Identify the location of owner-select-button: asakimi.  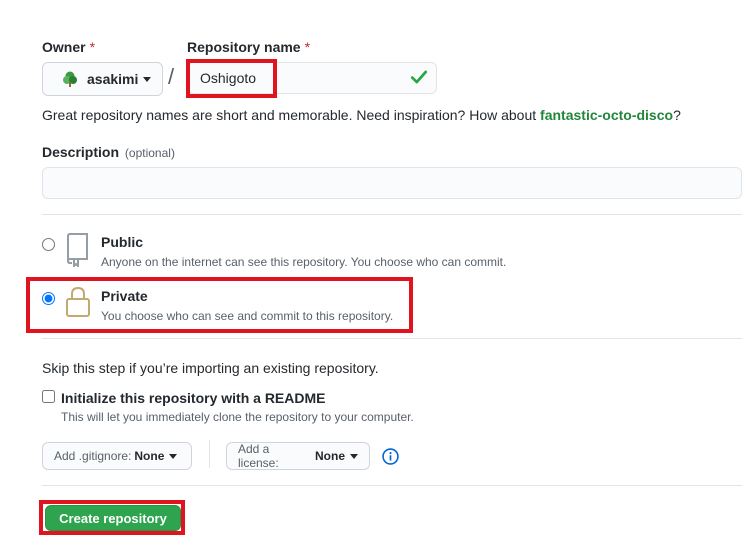
(102, 79).